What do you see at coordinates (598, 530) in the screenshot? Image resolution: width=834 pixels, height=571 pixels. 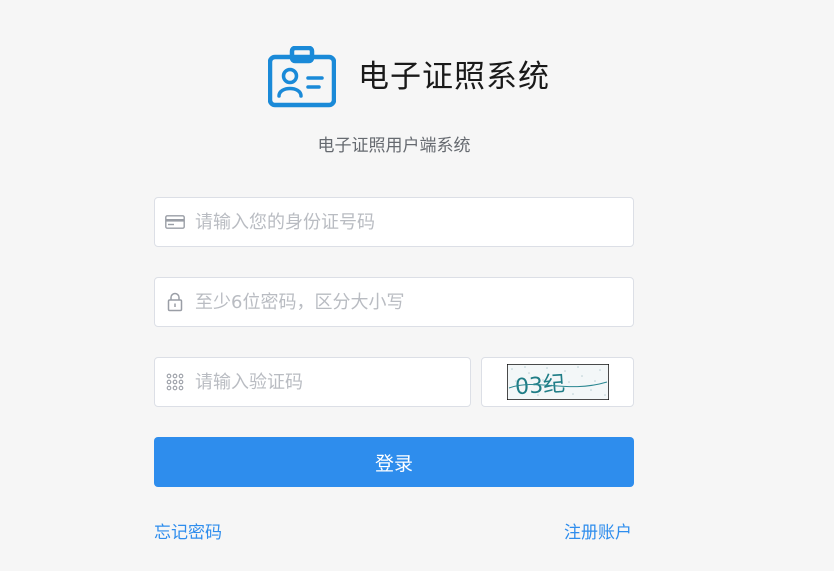 I see `register-account-link: 注册账户` at bounding box center [598, 530].